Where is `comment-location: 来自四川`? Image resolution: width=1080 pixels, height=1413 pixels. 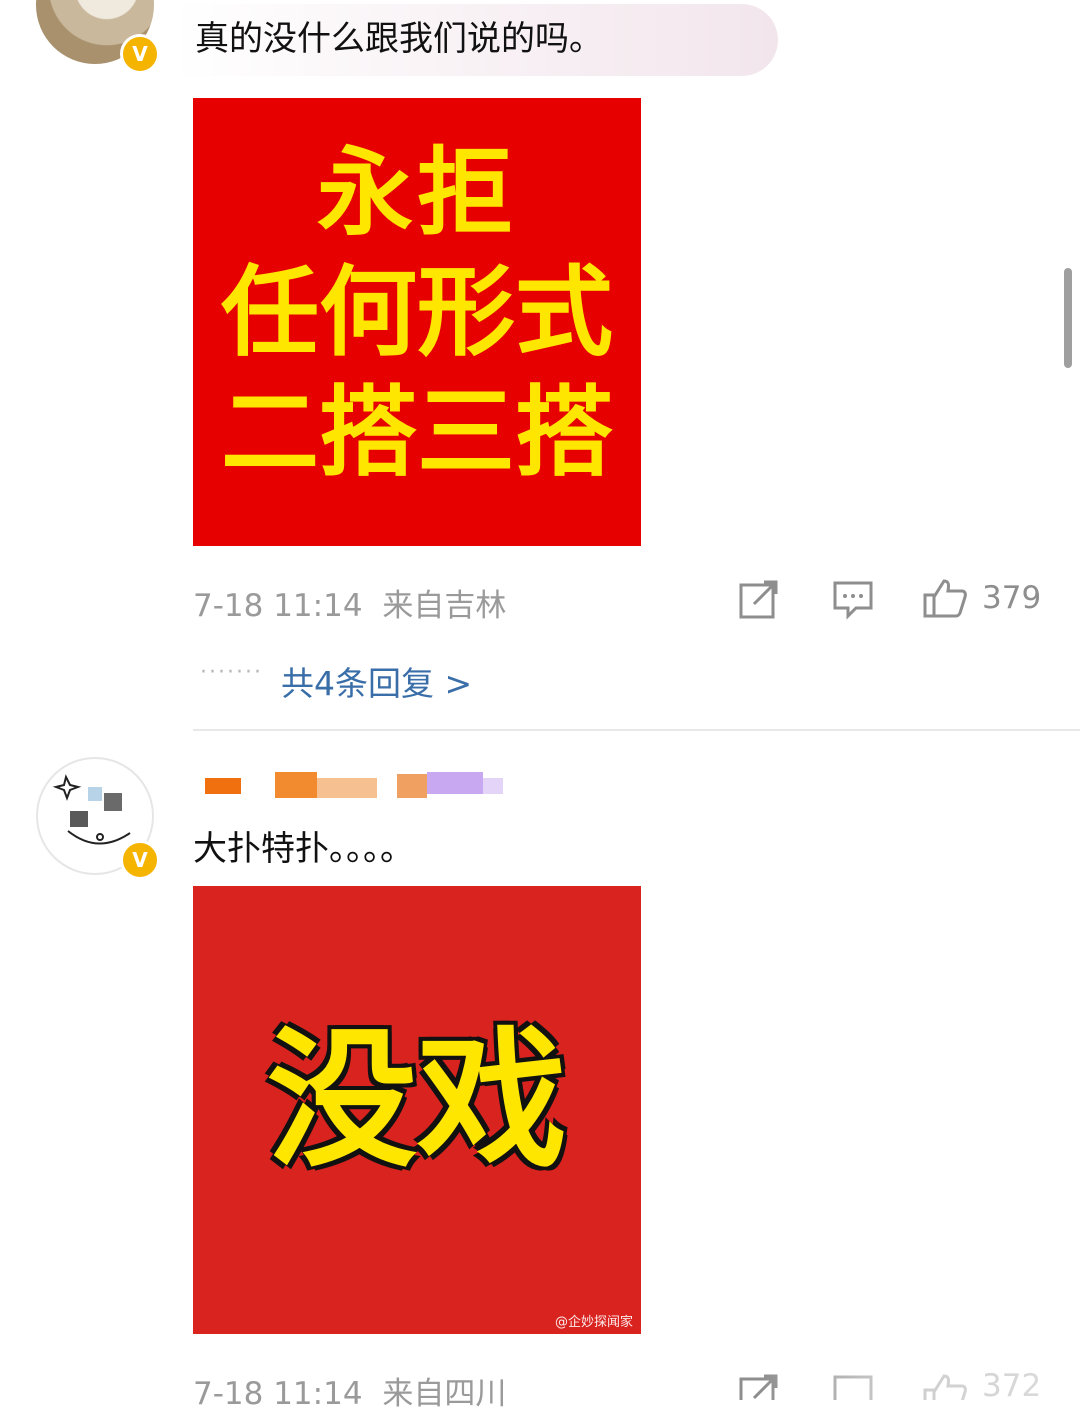 comment-location: 来自四川 is located at coordinates (444, 1394).